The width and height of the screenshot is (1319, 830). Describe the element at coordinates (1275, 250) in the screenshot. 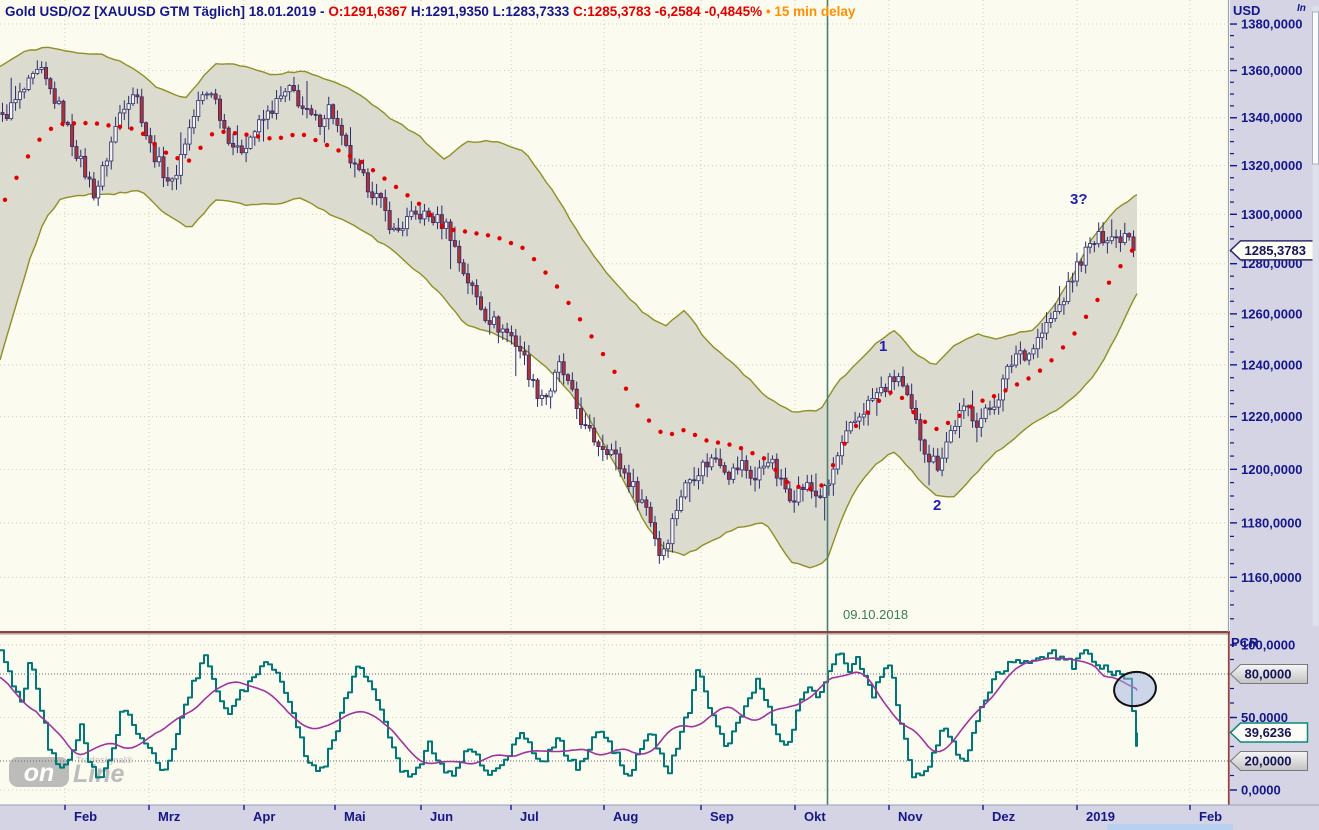

I see `current-price-badge-label: 1285,3783` at that location.